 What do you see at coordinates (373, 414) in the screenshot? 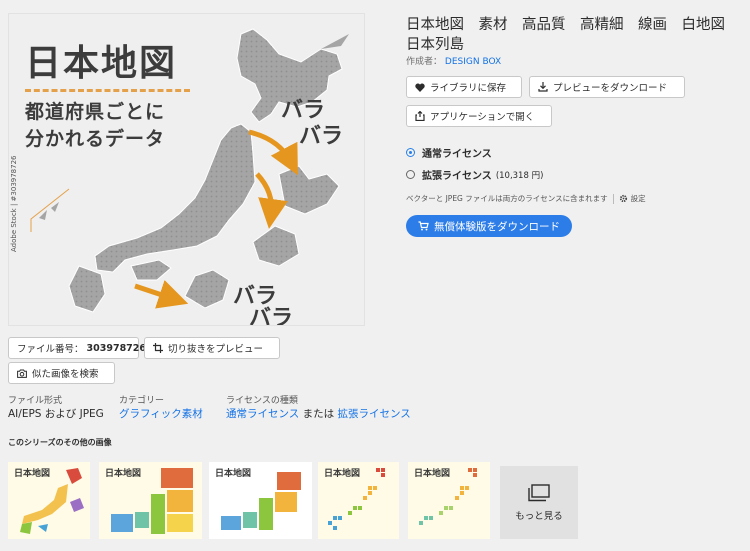
I see `extended-license-link: 拡張ライセンス` at bounding box center [373, 414].